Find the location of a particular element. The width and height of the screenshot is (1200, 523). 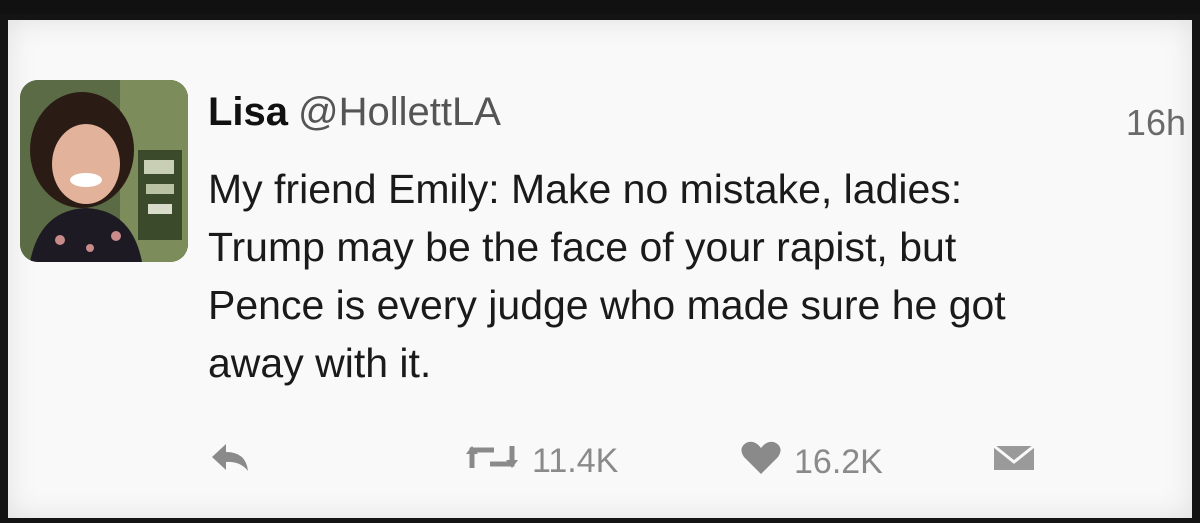

envelope-icon is located at coordinates (1014, 461).